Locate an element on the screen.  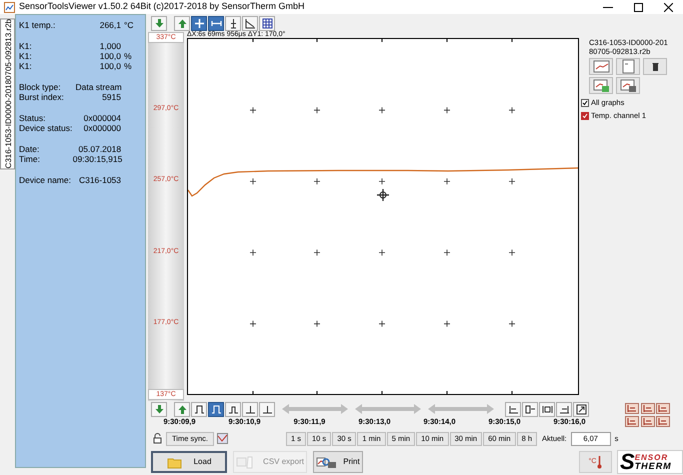
fit-icon is located at coordinates (547, 409).